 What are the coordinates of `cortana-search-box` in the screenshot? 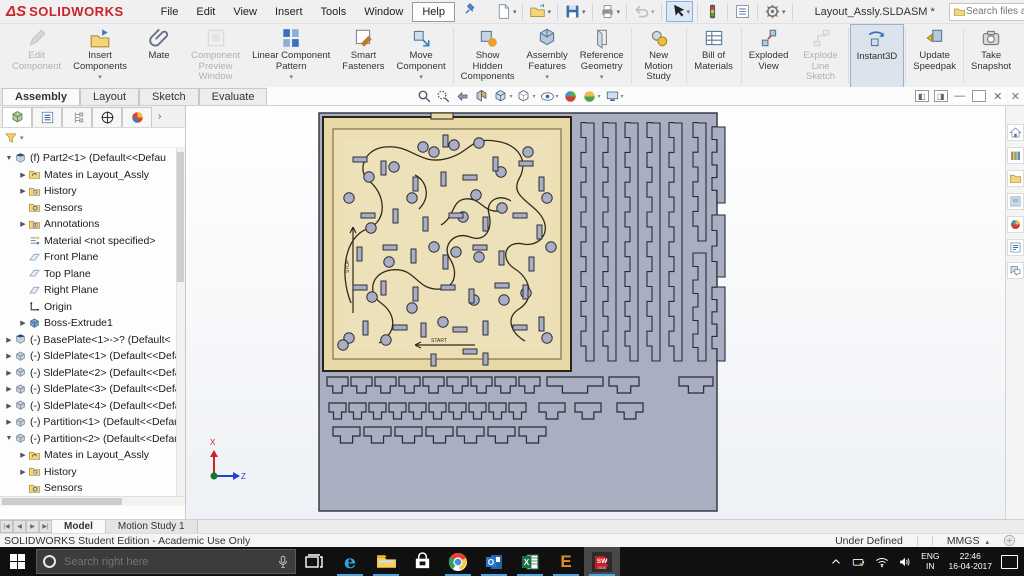 It's located at (166, 561).